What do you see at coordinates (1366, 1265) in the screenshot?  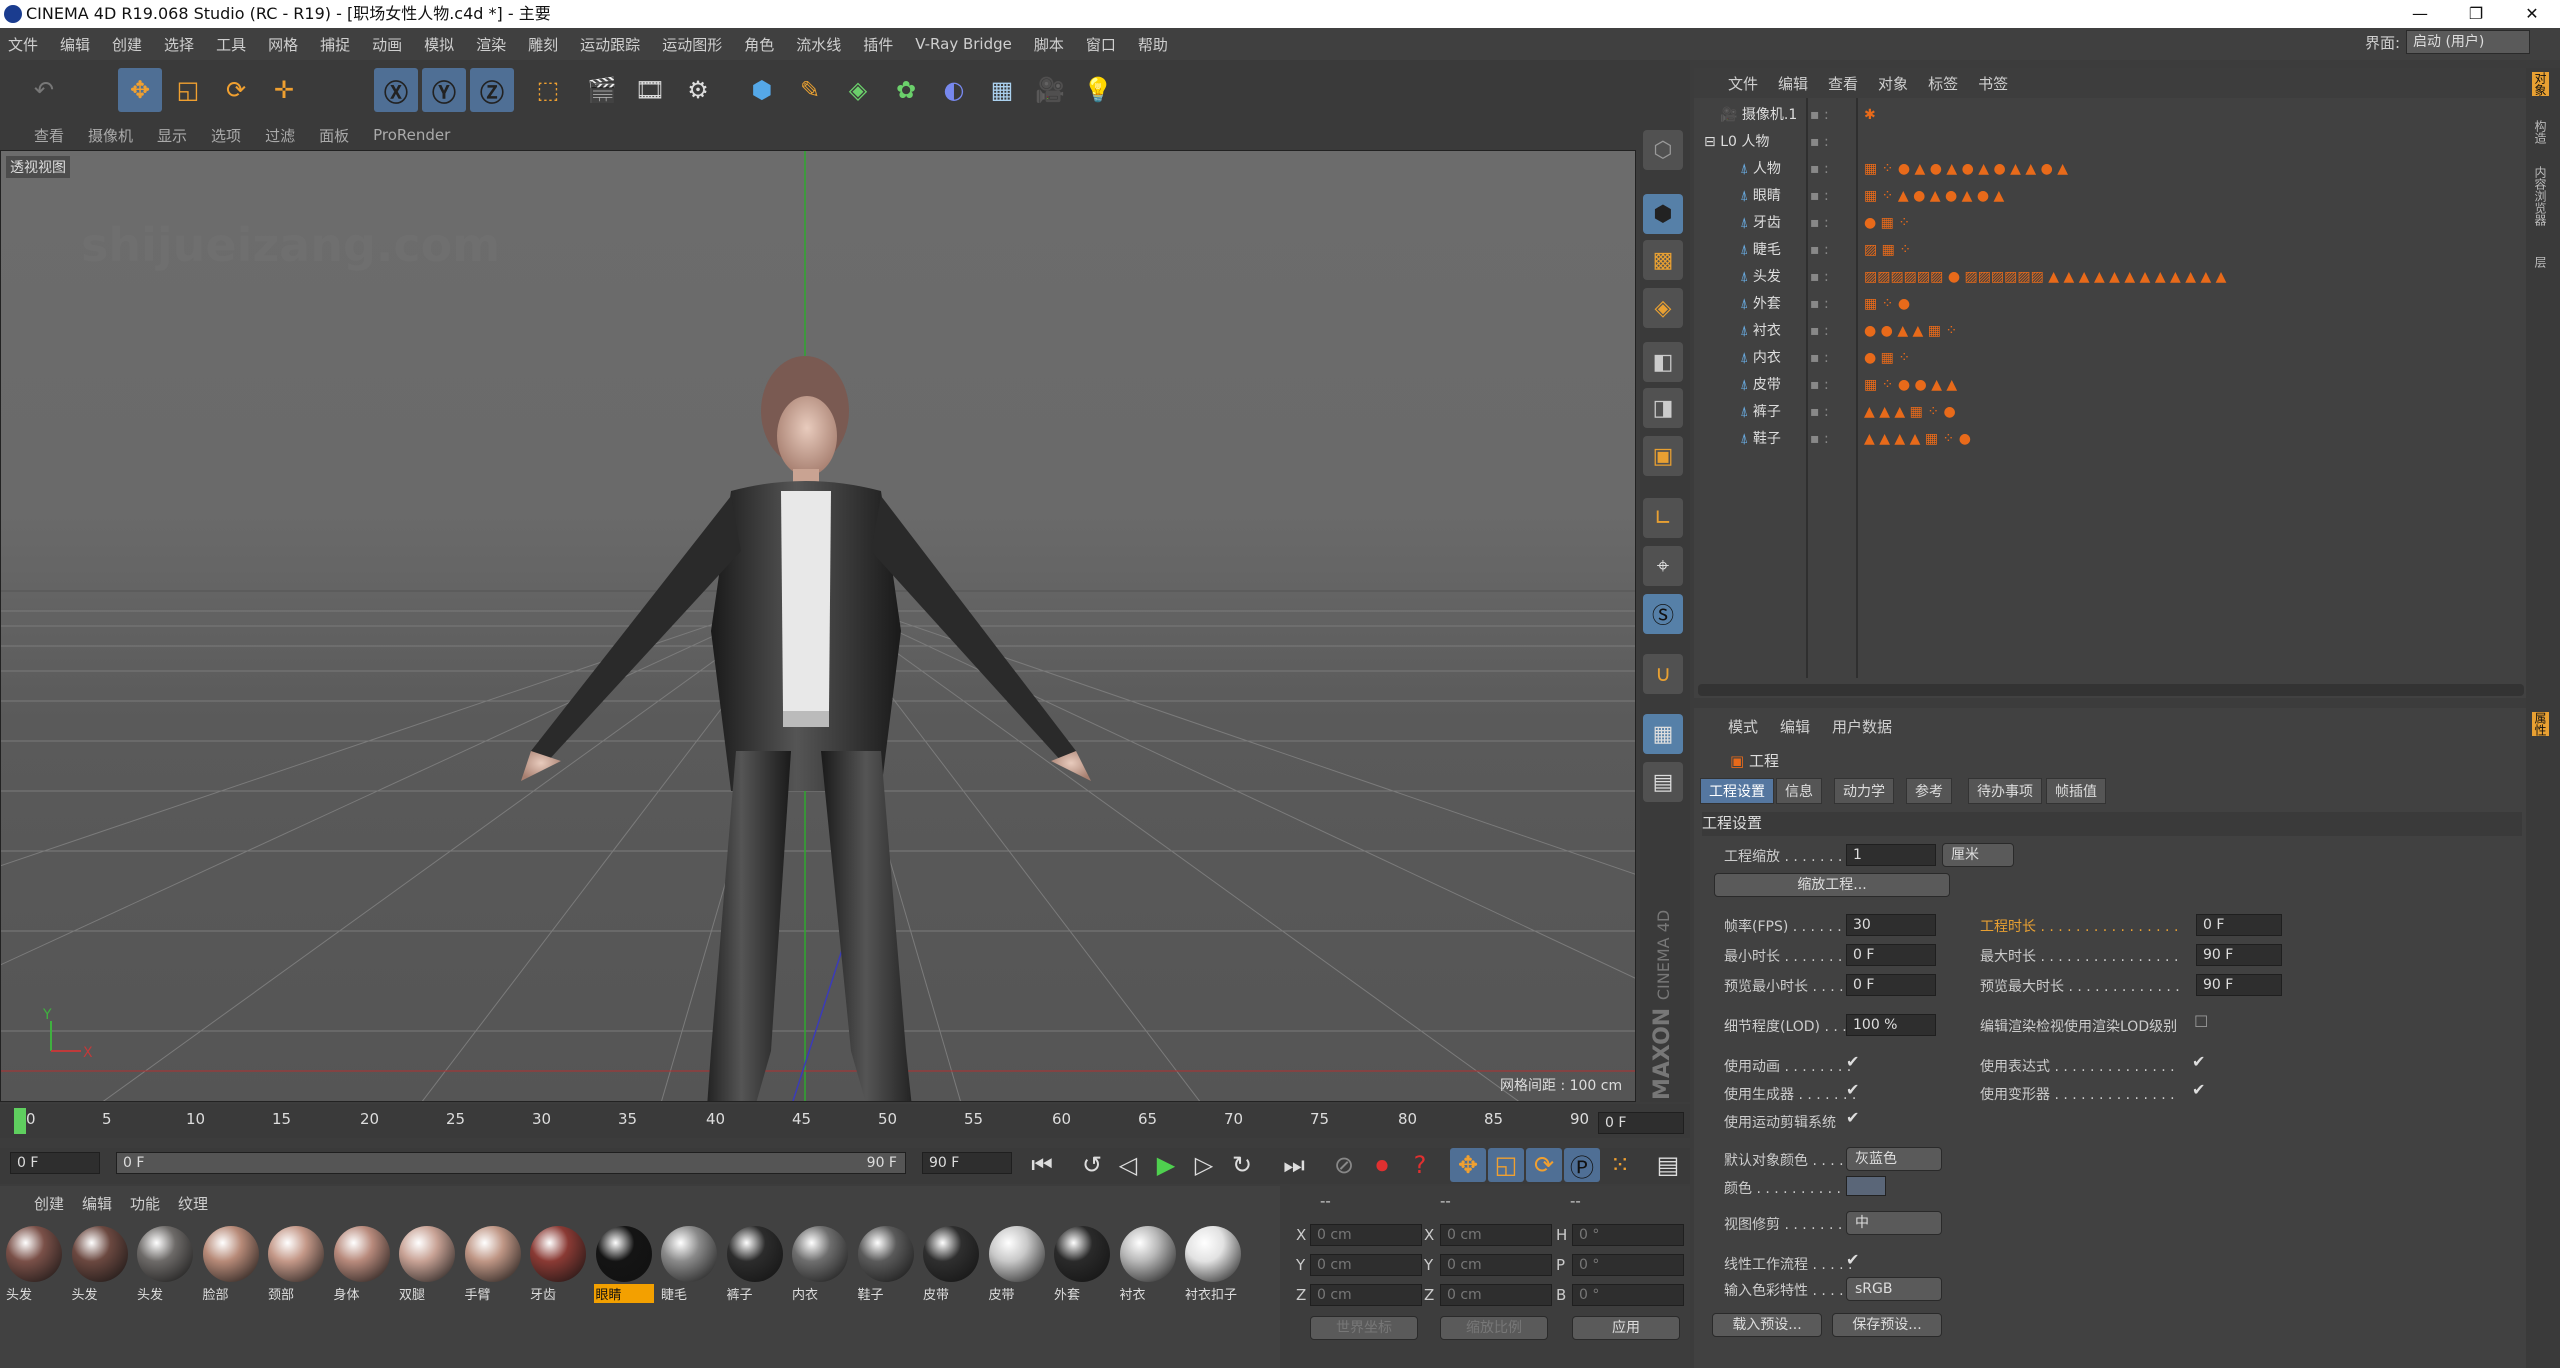 I see `position-y-field: 0 cm` at bounding box center [1366, 1265].